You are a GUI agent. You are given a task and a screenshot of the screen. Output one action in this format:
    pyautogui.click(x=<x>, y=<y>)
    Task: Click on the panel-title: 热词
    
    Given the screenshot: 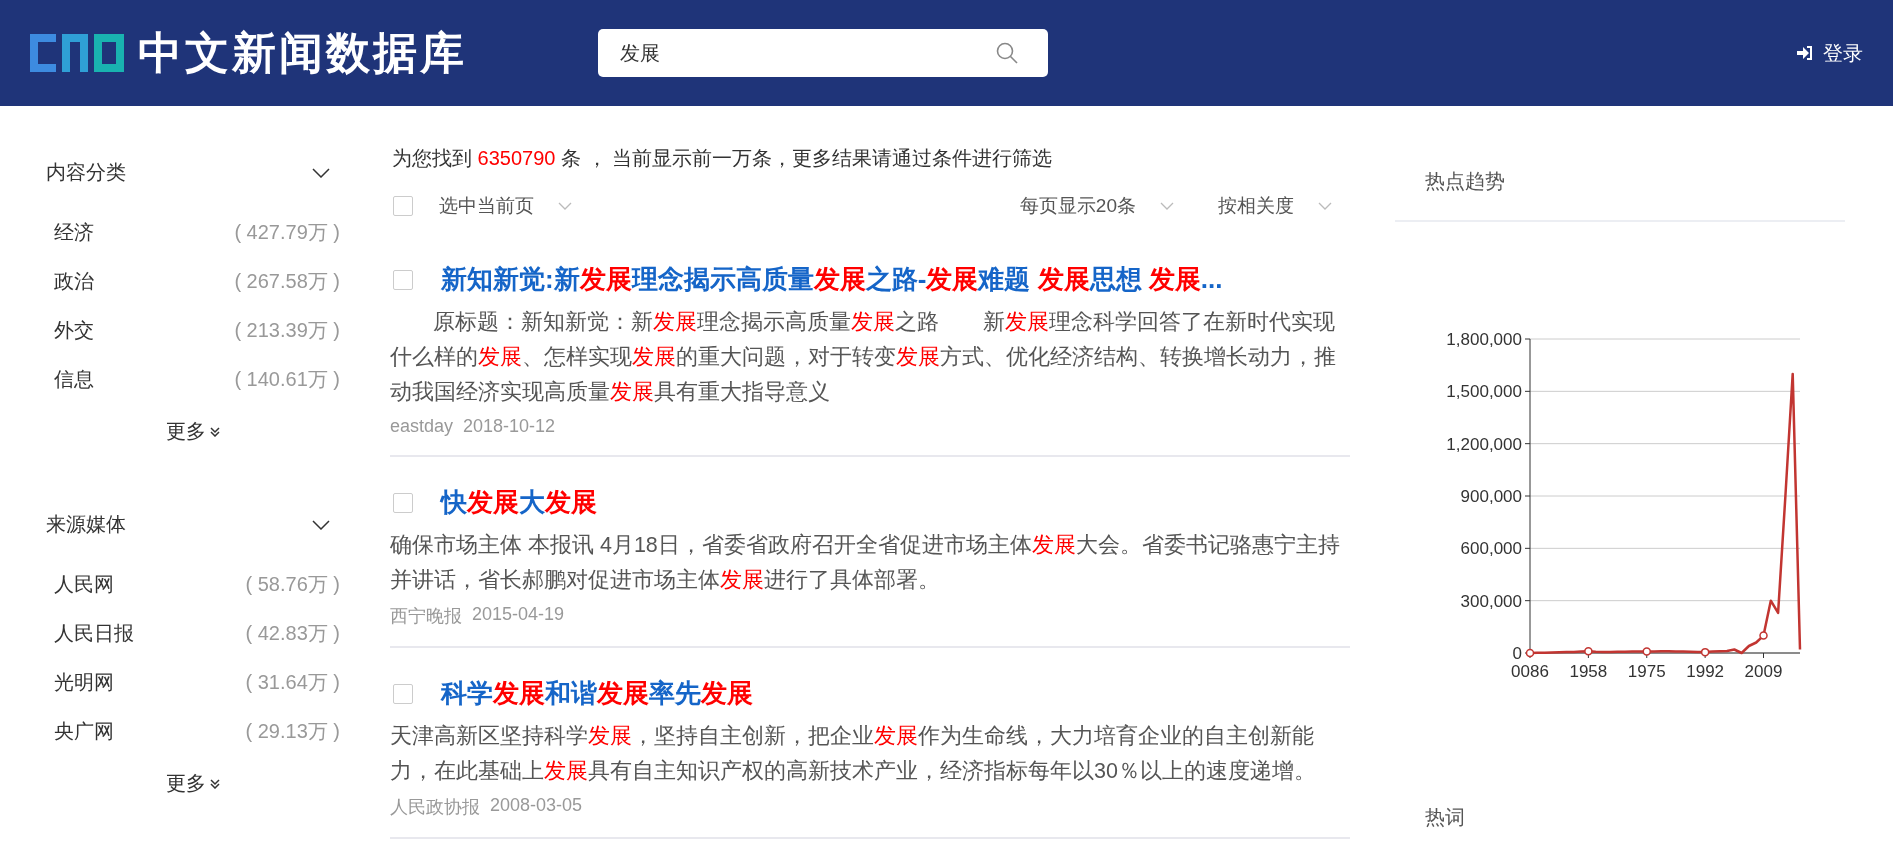 What is the action you would take?
    pyautogui.click(x=1445, y=817)
    